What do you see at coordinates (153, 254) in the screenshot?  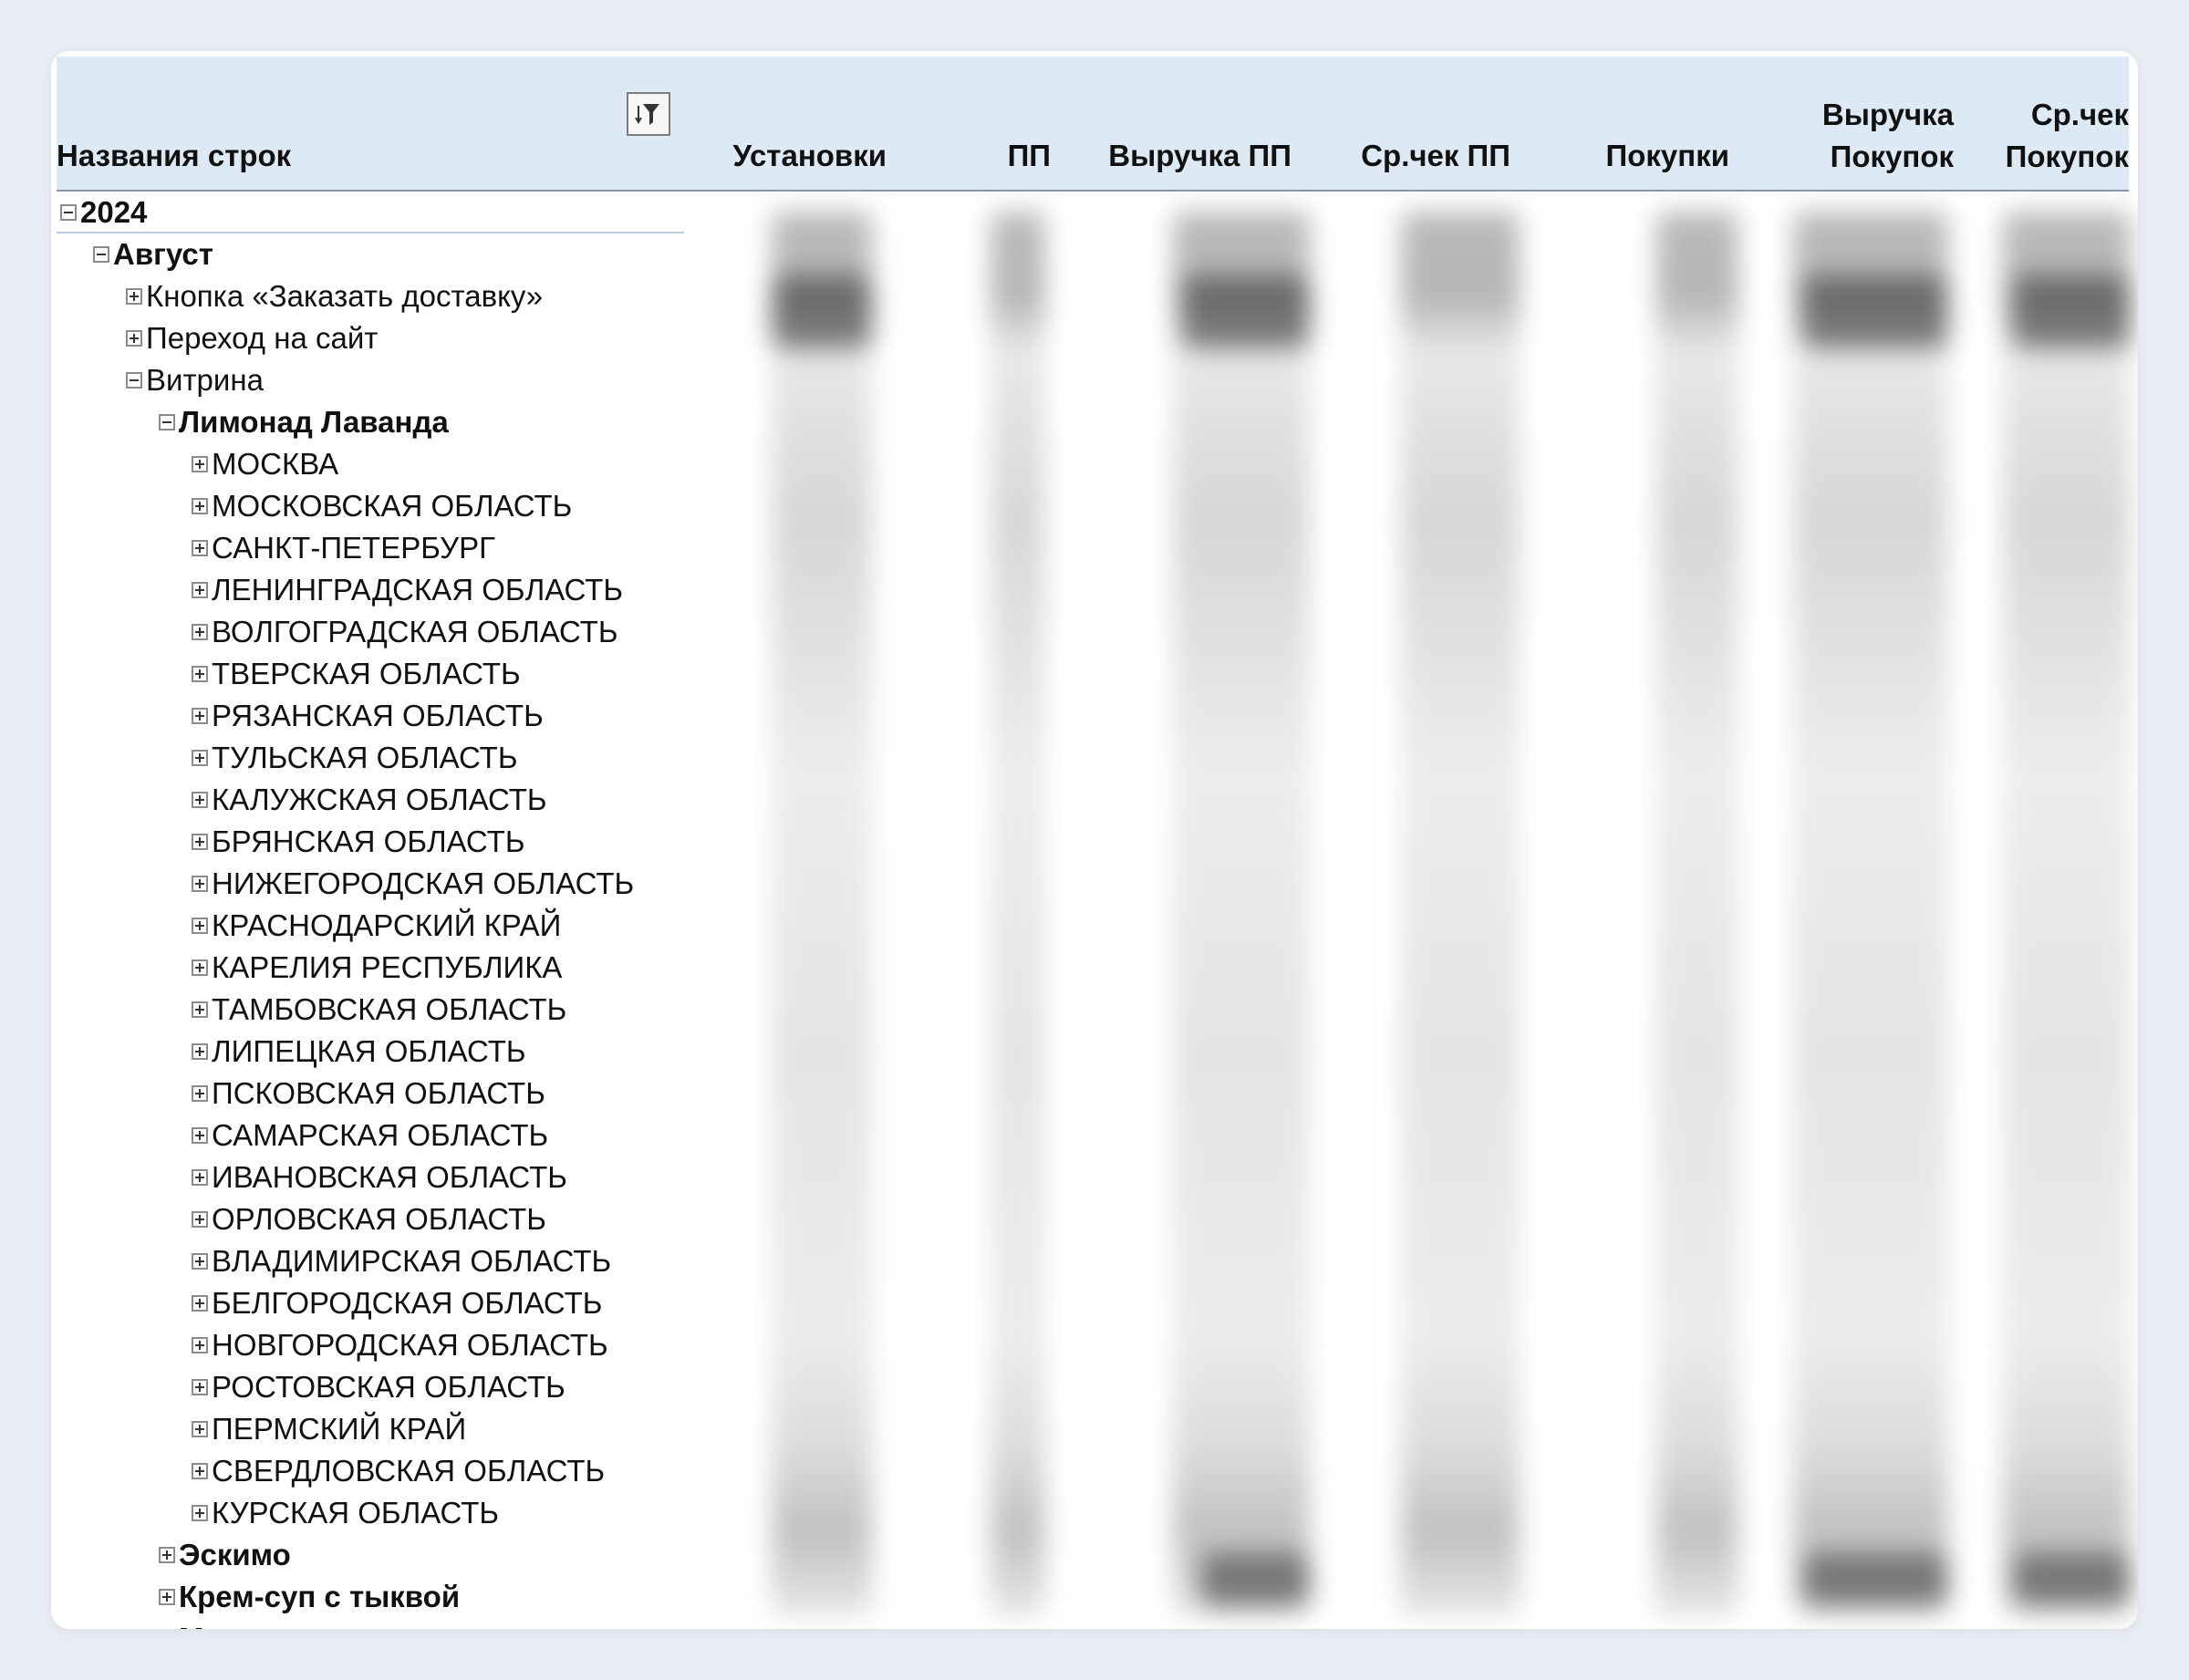 I see `pivot-row: Август` at bounding box center [153, 254].